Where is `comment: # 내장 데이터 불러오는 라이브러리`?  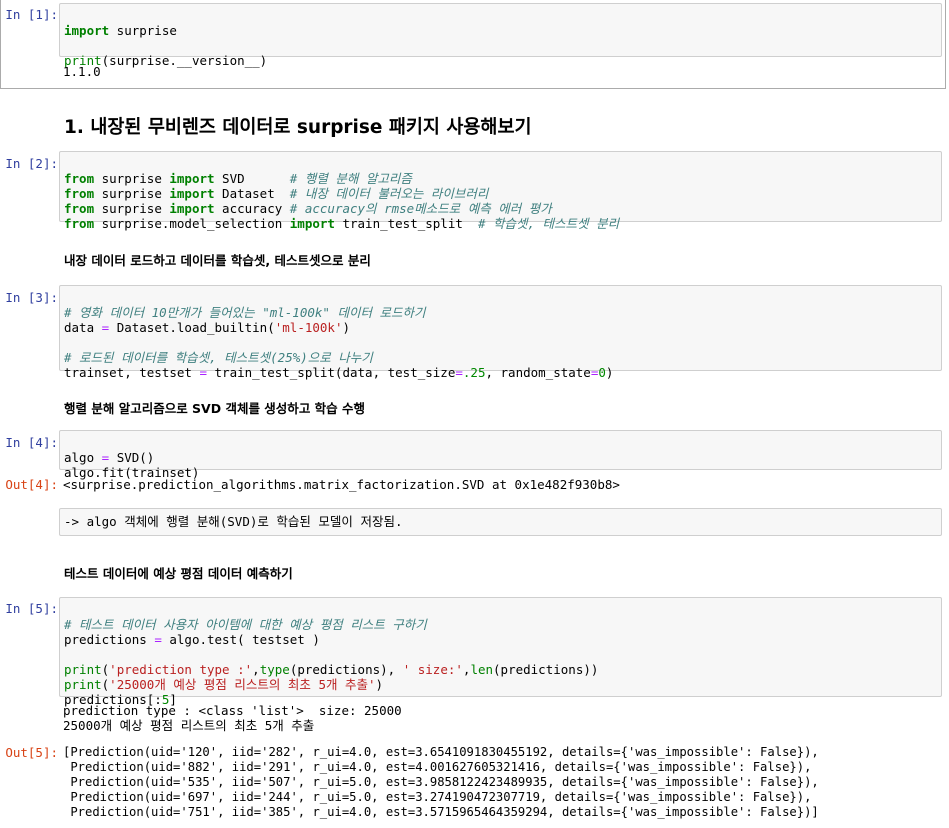
comment: # 내장 데이터 불러오는 라이브러리 is located at coordinates (389, 193).